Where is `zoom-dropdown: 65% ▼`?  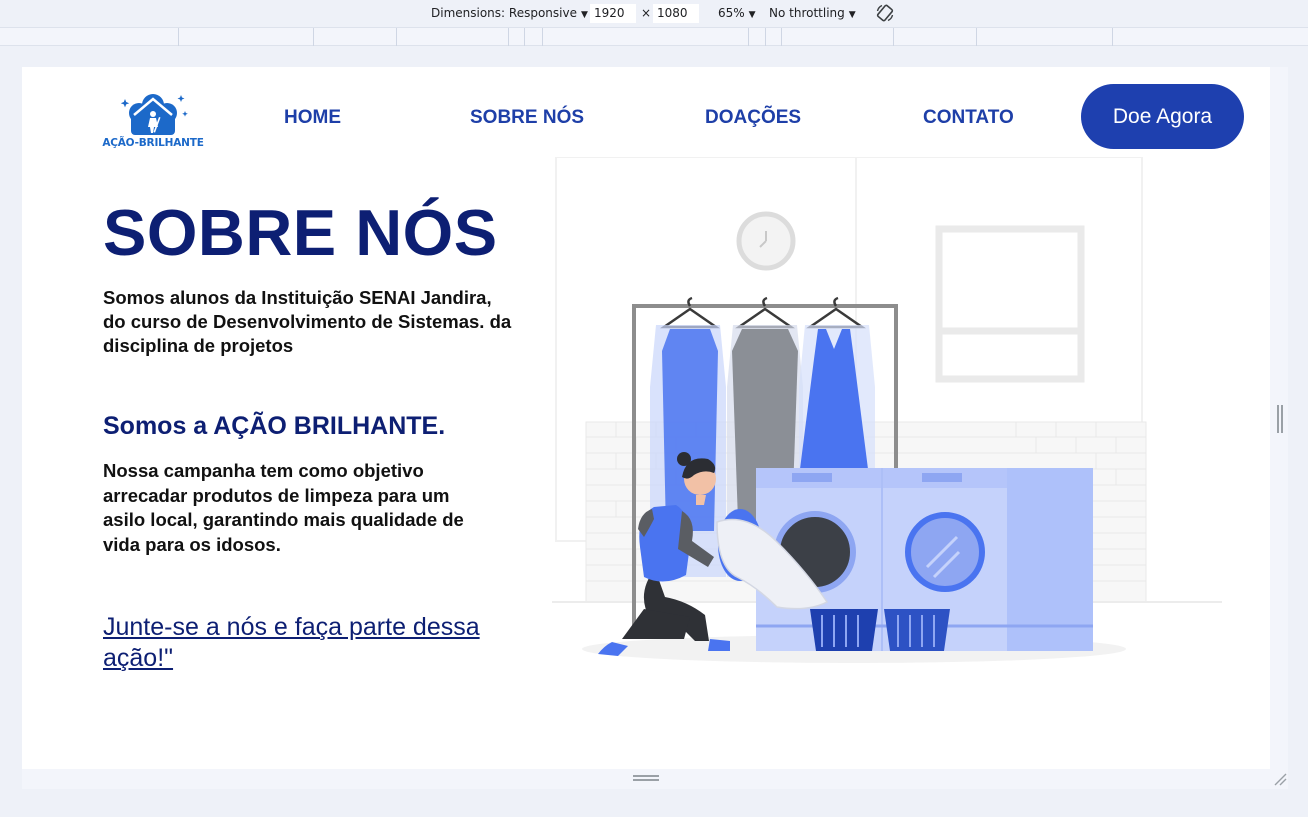
zoom-dropdown: 65% ▼ is located at coordinates (737, 13).